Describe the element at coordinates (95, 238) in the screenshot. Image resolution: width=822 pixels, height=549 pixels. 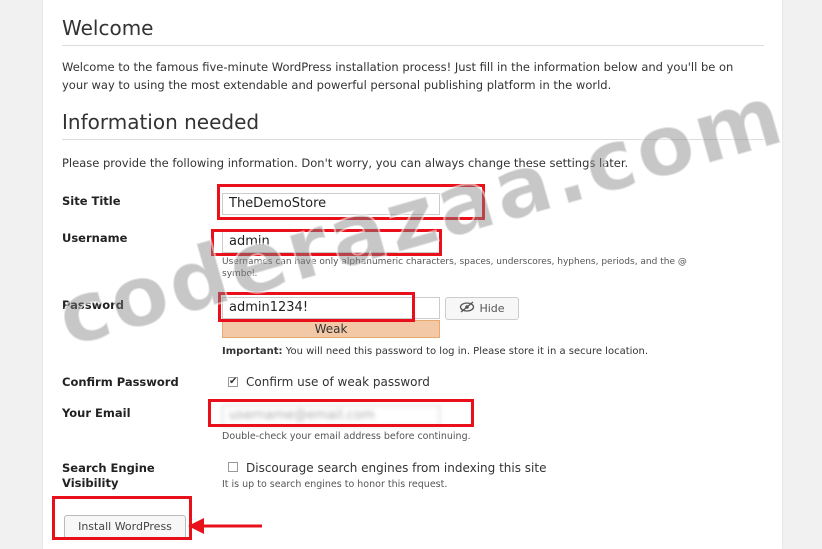
I see `username-label: Username` at that location.